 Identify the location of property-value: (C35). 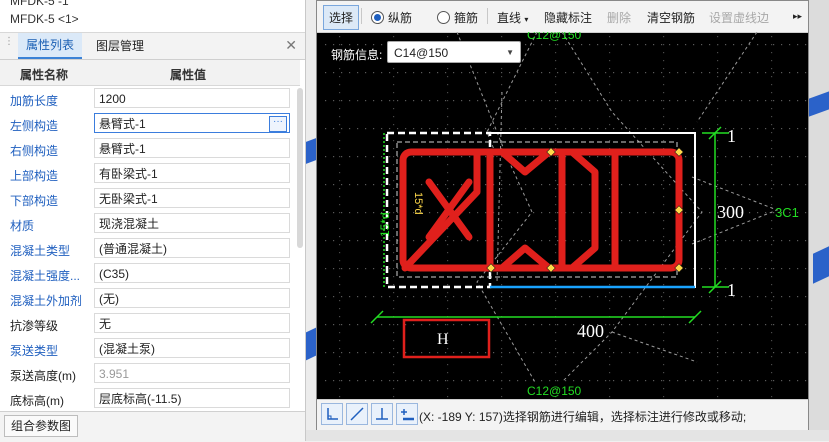
(192, 273).